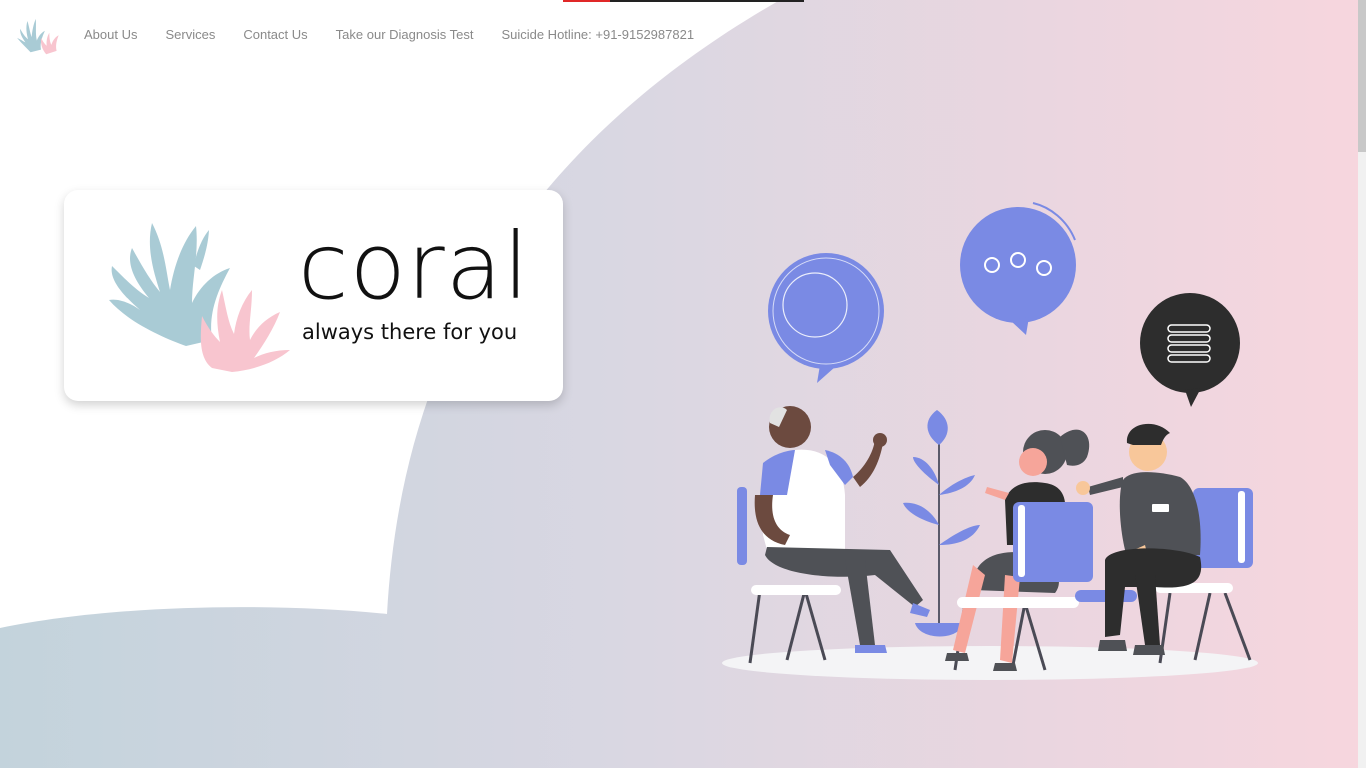 The width and height of the screenshot is (1366, 768). What do you see at coordinates (1362, 76) in the screenshot?
I see `scrollbar-thumb` at bounding box center [1362, 76].